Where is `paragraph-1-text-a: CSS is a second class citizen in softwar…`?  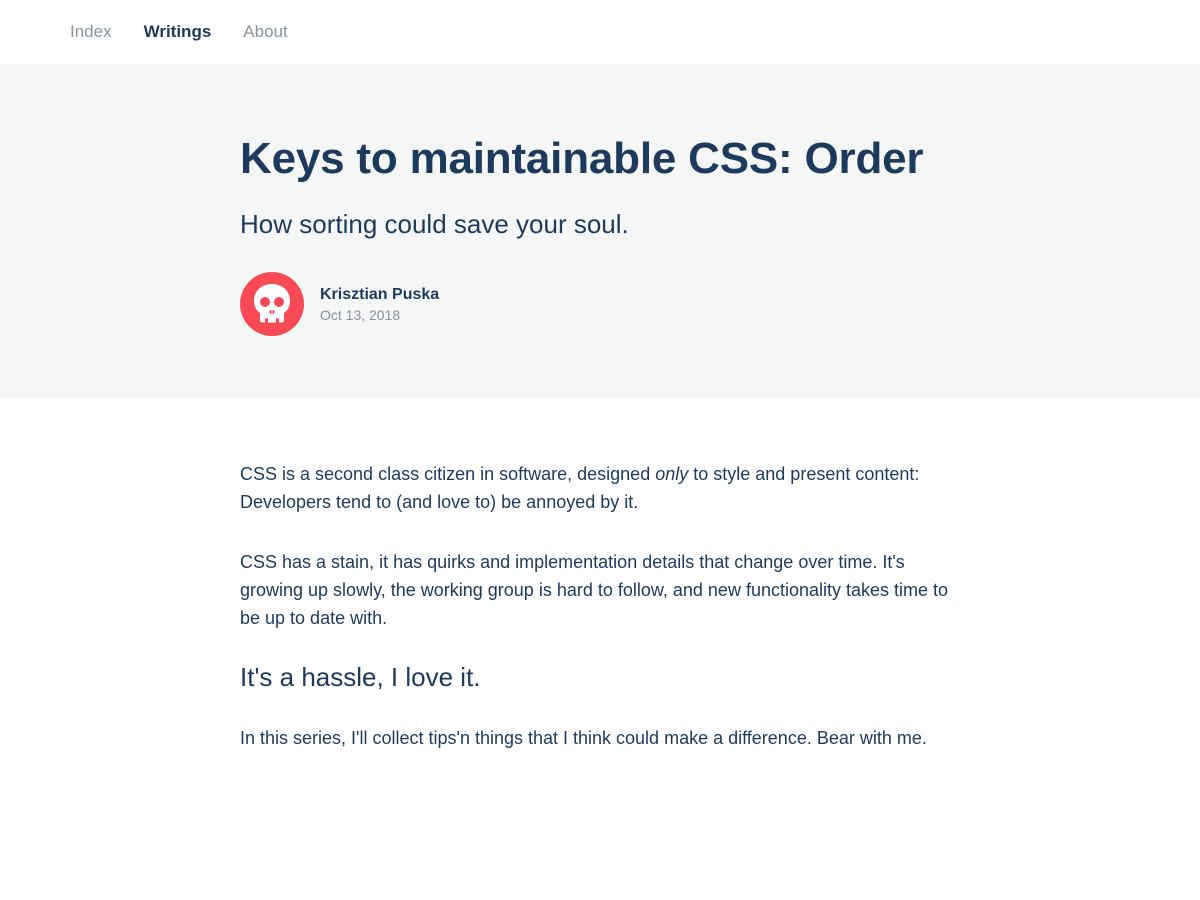
paragraph-1-text-a: CSS is a second class citizen in softwar… is located at coordinates (448, 474).